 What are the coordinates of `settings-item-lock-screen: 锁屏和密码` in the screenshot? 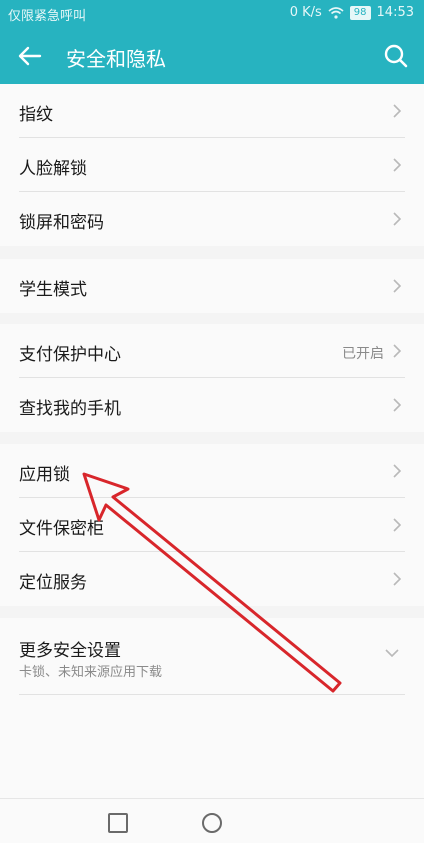 It's located at (212, 219).